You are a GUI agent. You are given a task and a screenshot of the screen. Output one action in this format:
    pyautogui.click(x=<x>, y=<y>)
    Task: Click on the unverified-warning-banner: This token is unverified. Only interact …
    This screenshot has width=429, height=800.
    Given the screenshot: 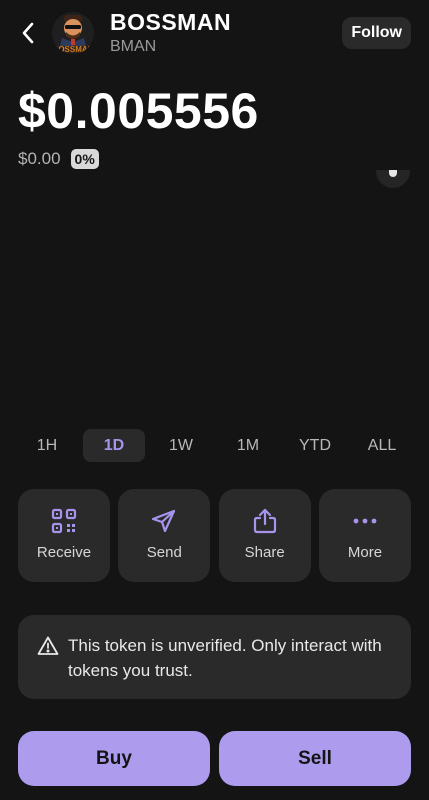 What is the action you would take?
    pyautogui.click(x=214, y=657)
    